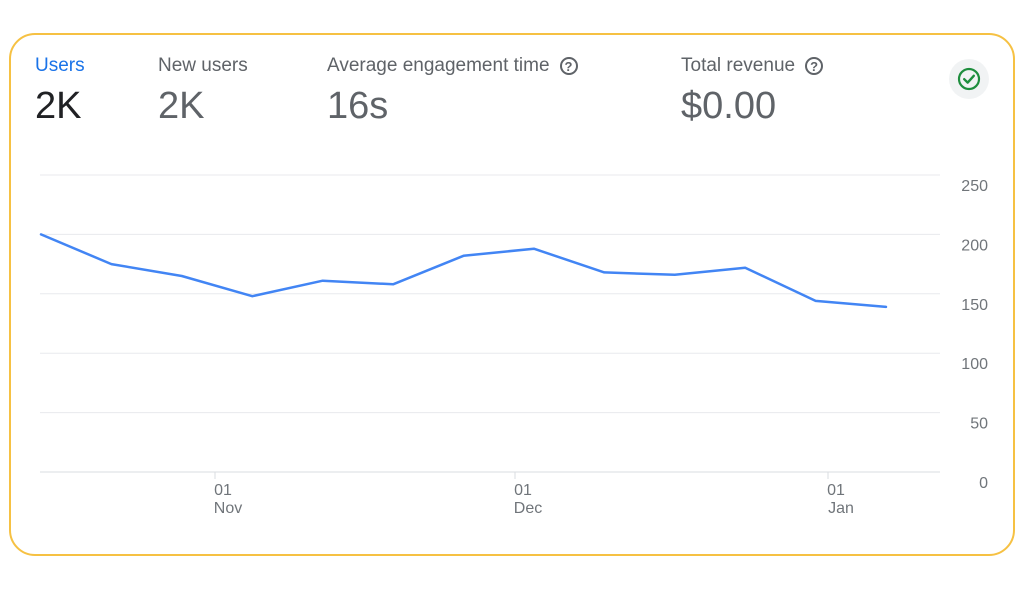 The height and width of the screenshot is (595, 1024). Describe the element at coordinates (228, 508) in the screenshot. I see `x-tick-month: Nov` at that location.